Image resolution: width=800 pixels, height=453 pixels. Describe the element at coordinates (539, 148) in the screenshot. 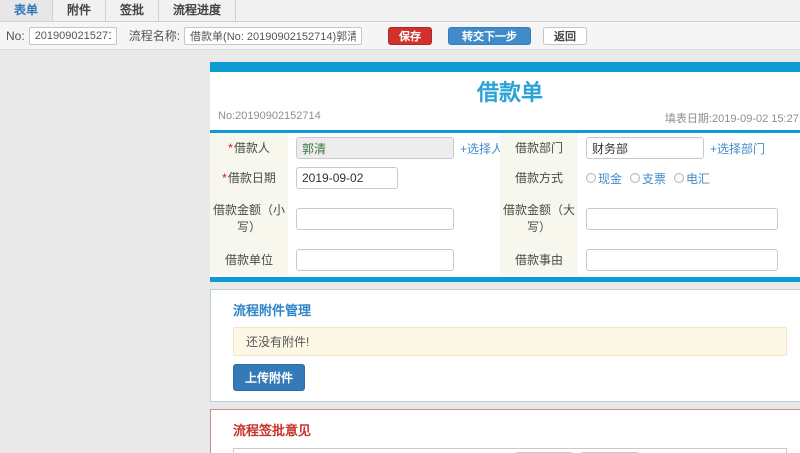

I see `department-label: 借款部门` at that location.